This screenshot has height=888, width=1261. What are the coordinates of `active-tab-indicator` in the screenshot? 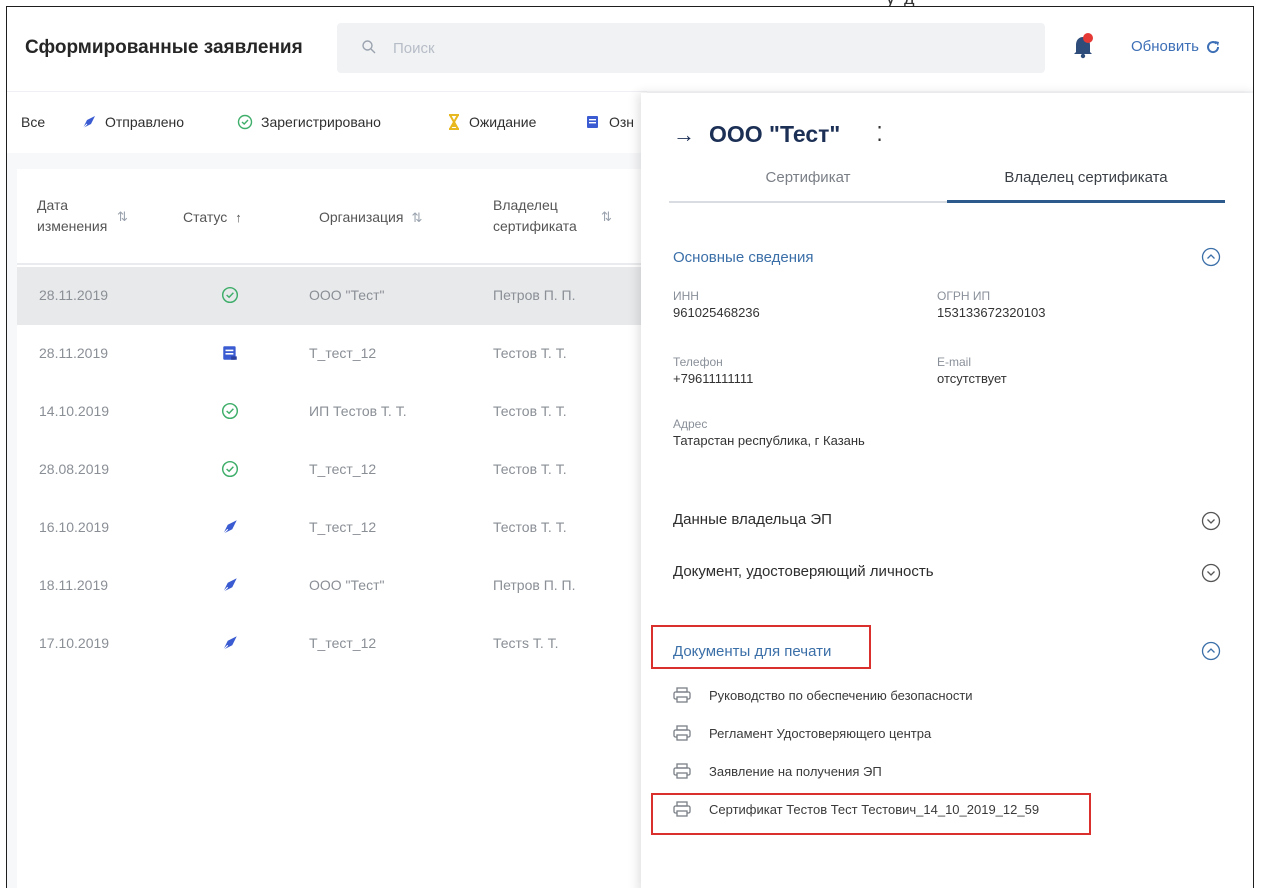 It's located at (1086, 201).